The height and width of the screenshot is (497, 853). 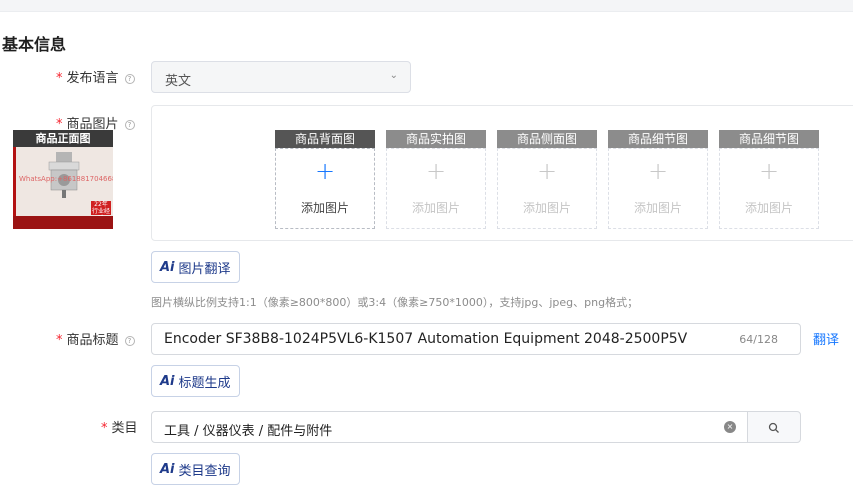 I want to click on image-slot-label: 商品实拍图, so click(x=436, y=139).